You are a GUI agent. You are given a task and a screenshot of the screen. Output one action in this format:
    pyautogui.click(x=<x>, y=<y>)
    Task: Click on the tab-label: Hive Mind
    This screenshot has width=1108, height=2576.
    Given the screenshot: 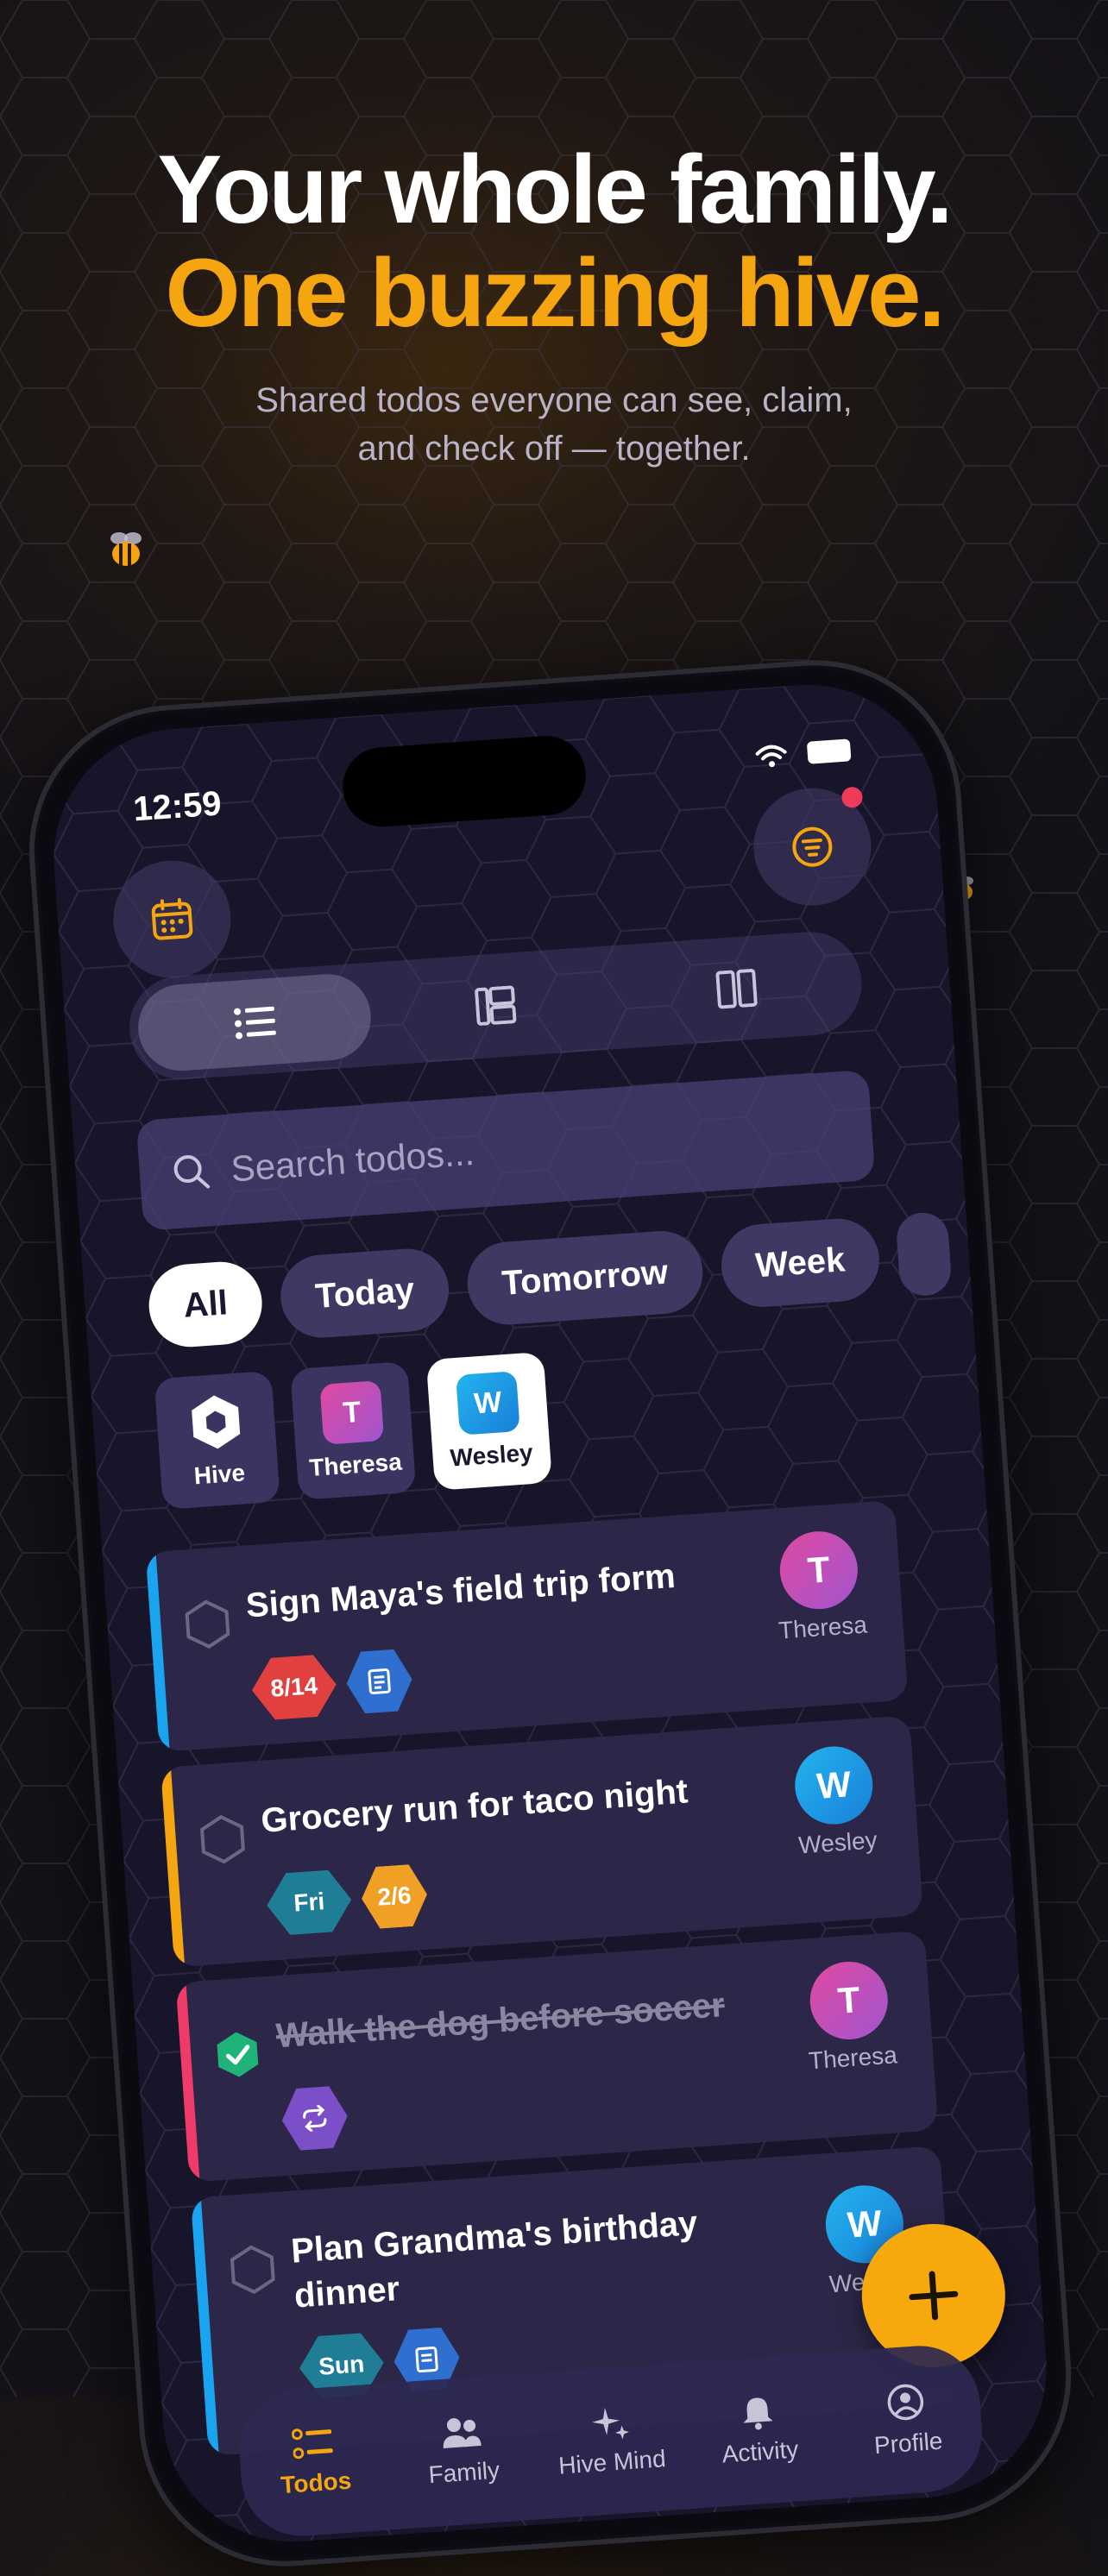 What is the action you would take?
    pyautogui.click(x=612, y=2462)
    